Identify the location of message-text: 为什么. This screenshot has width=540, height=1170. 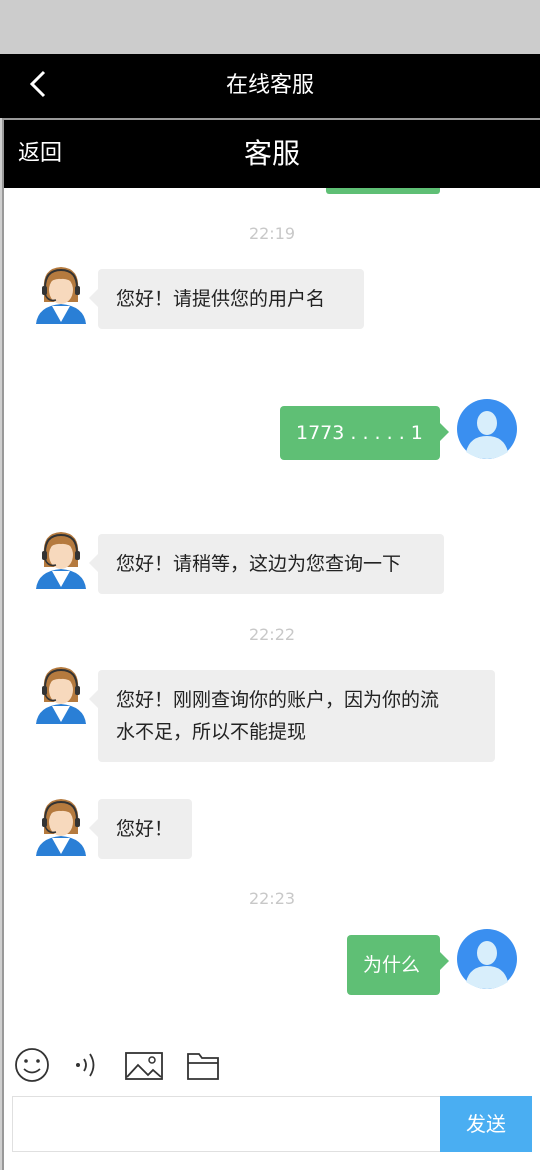
(392, 965).